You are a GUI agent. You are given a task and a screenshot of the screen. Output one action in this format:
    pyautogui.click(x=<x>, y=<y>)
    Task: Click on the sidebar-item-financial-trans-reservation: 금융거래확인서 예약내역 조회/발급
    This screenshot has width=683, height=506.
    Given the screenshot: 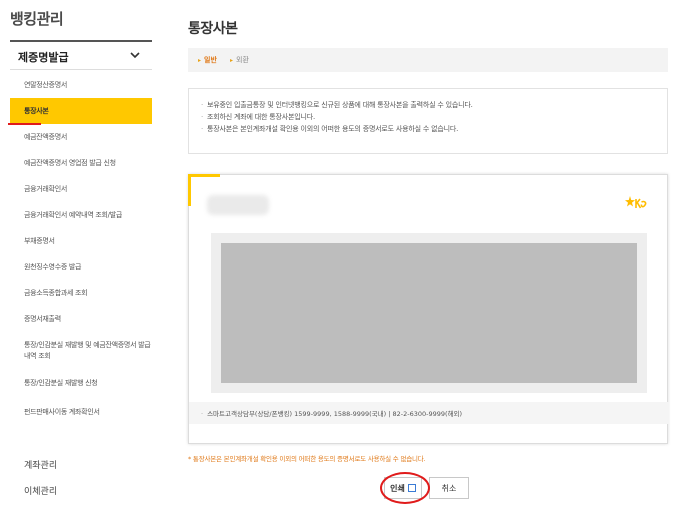 What is the action you would take?
    pyautogui.click(x=81, y=215)
    